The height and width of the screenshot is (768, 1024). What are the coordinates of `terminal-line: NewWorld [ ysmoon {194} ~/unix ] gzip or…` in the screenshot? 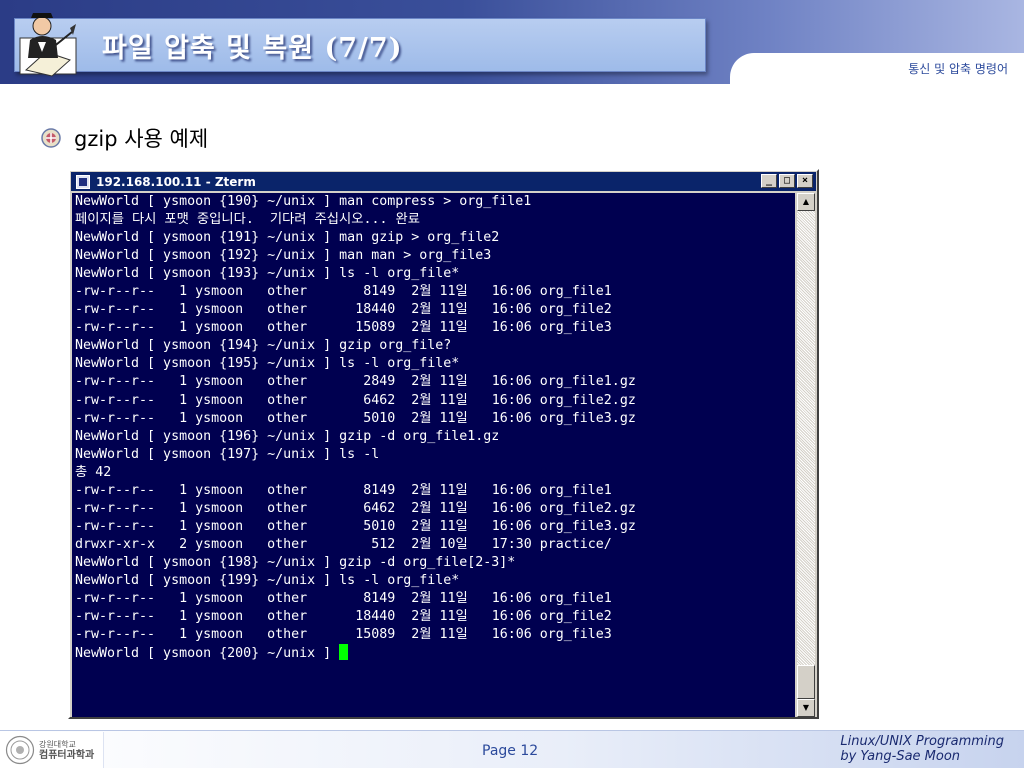 It's located at (435, 346).